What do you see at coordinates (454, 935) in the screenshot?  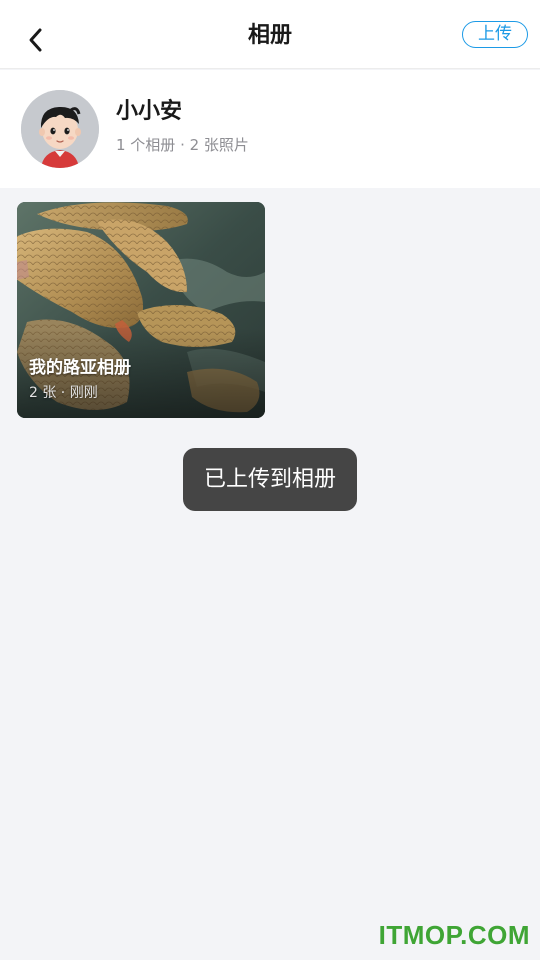 I see `watermark-logo: ITMOP.COM` at bounding box center [454, 935].